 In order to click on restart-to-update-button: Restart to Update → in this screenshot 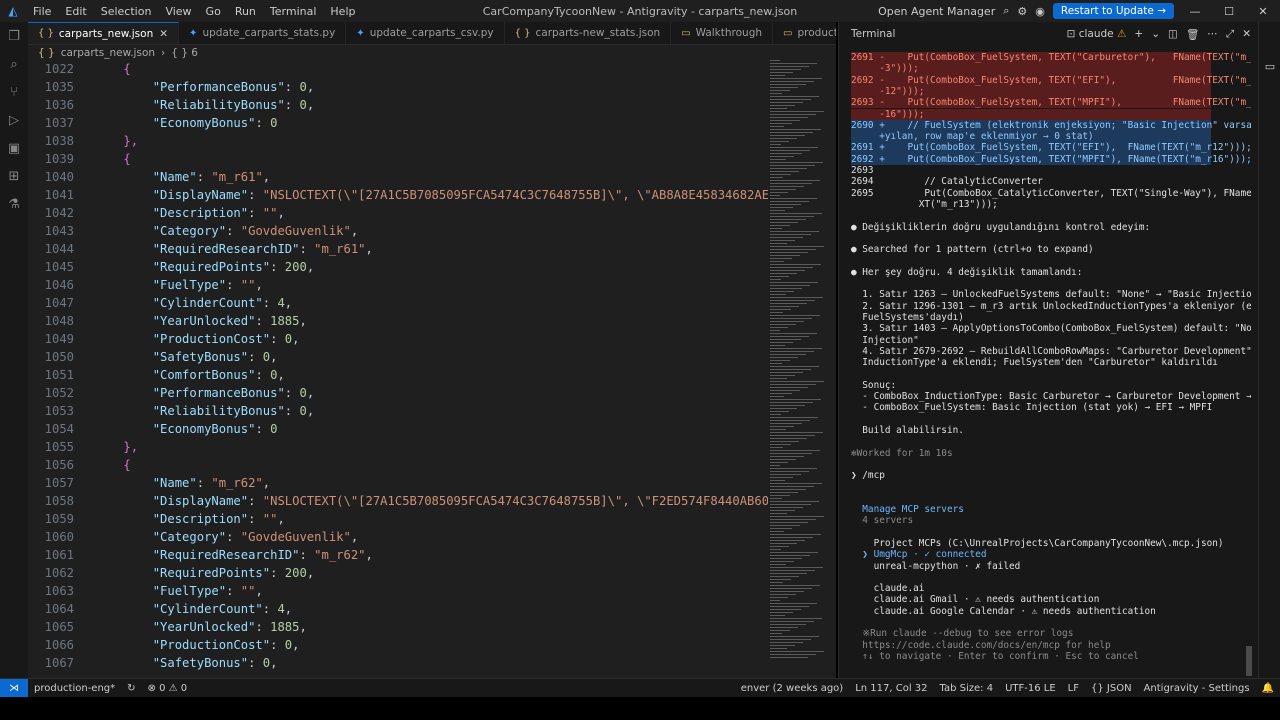, I will do `click(1113, 11)`.